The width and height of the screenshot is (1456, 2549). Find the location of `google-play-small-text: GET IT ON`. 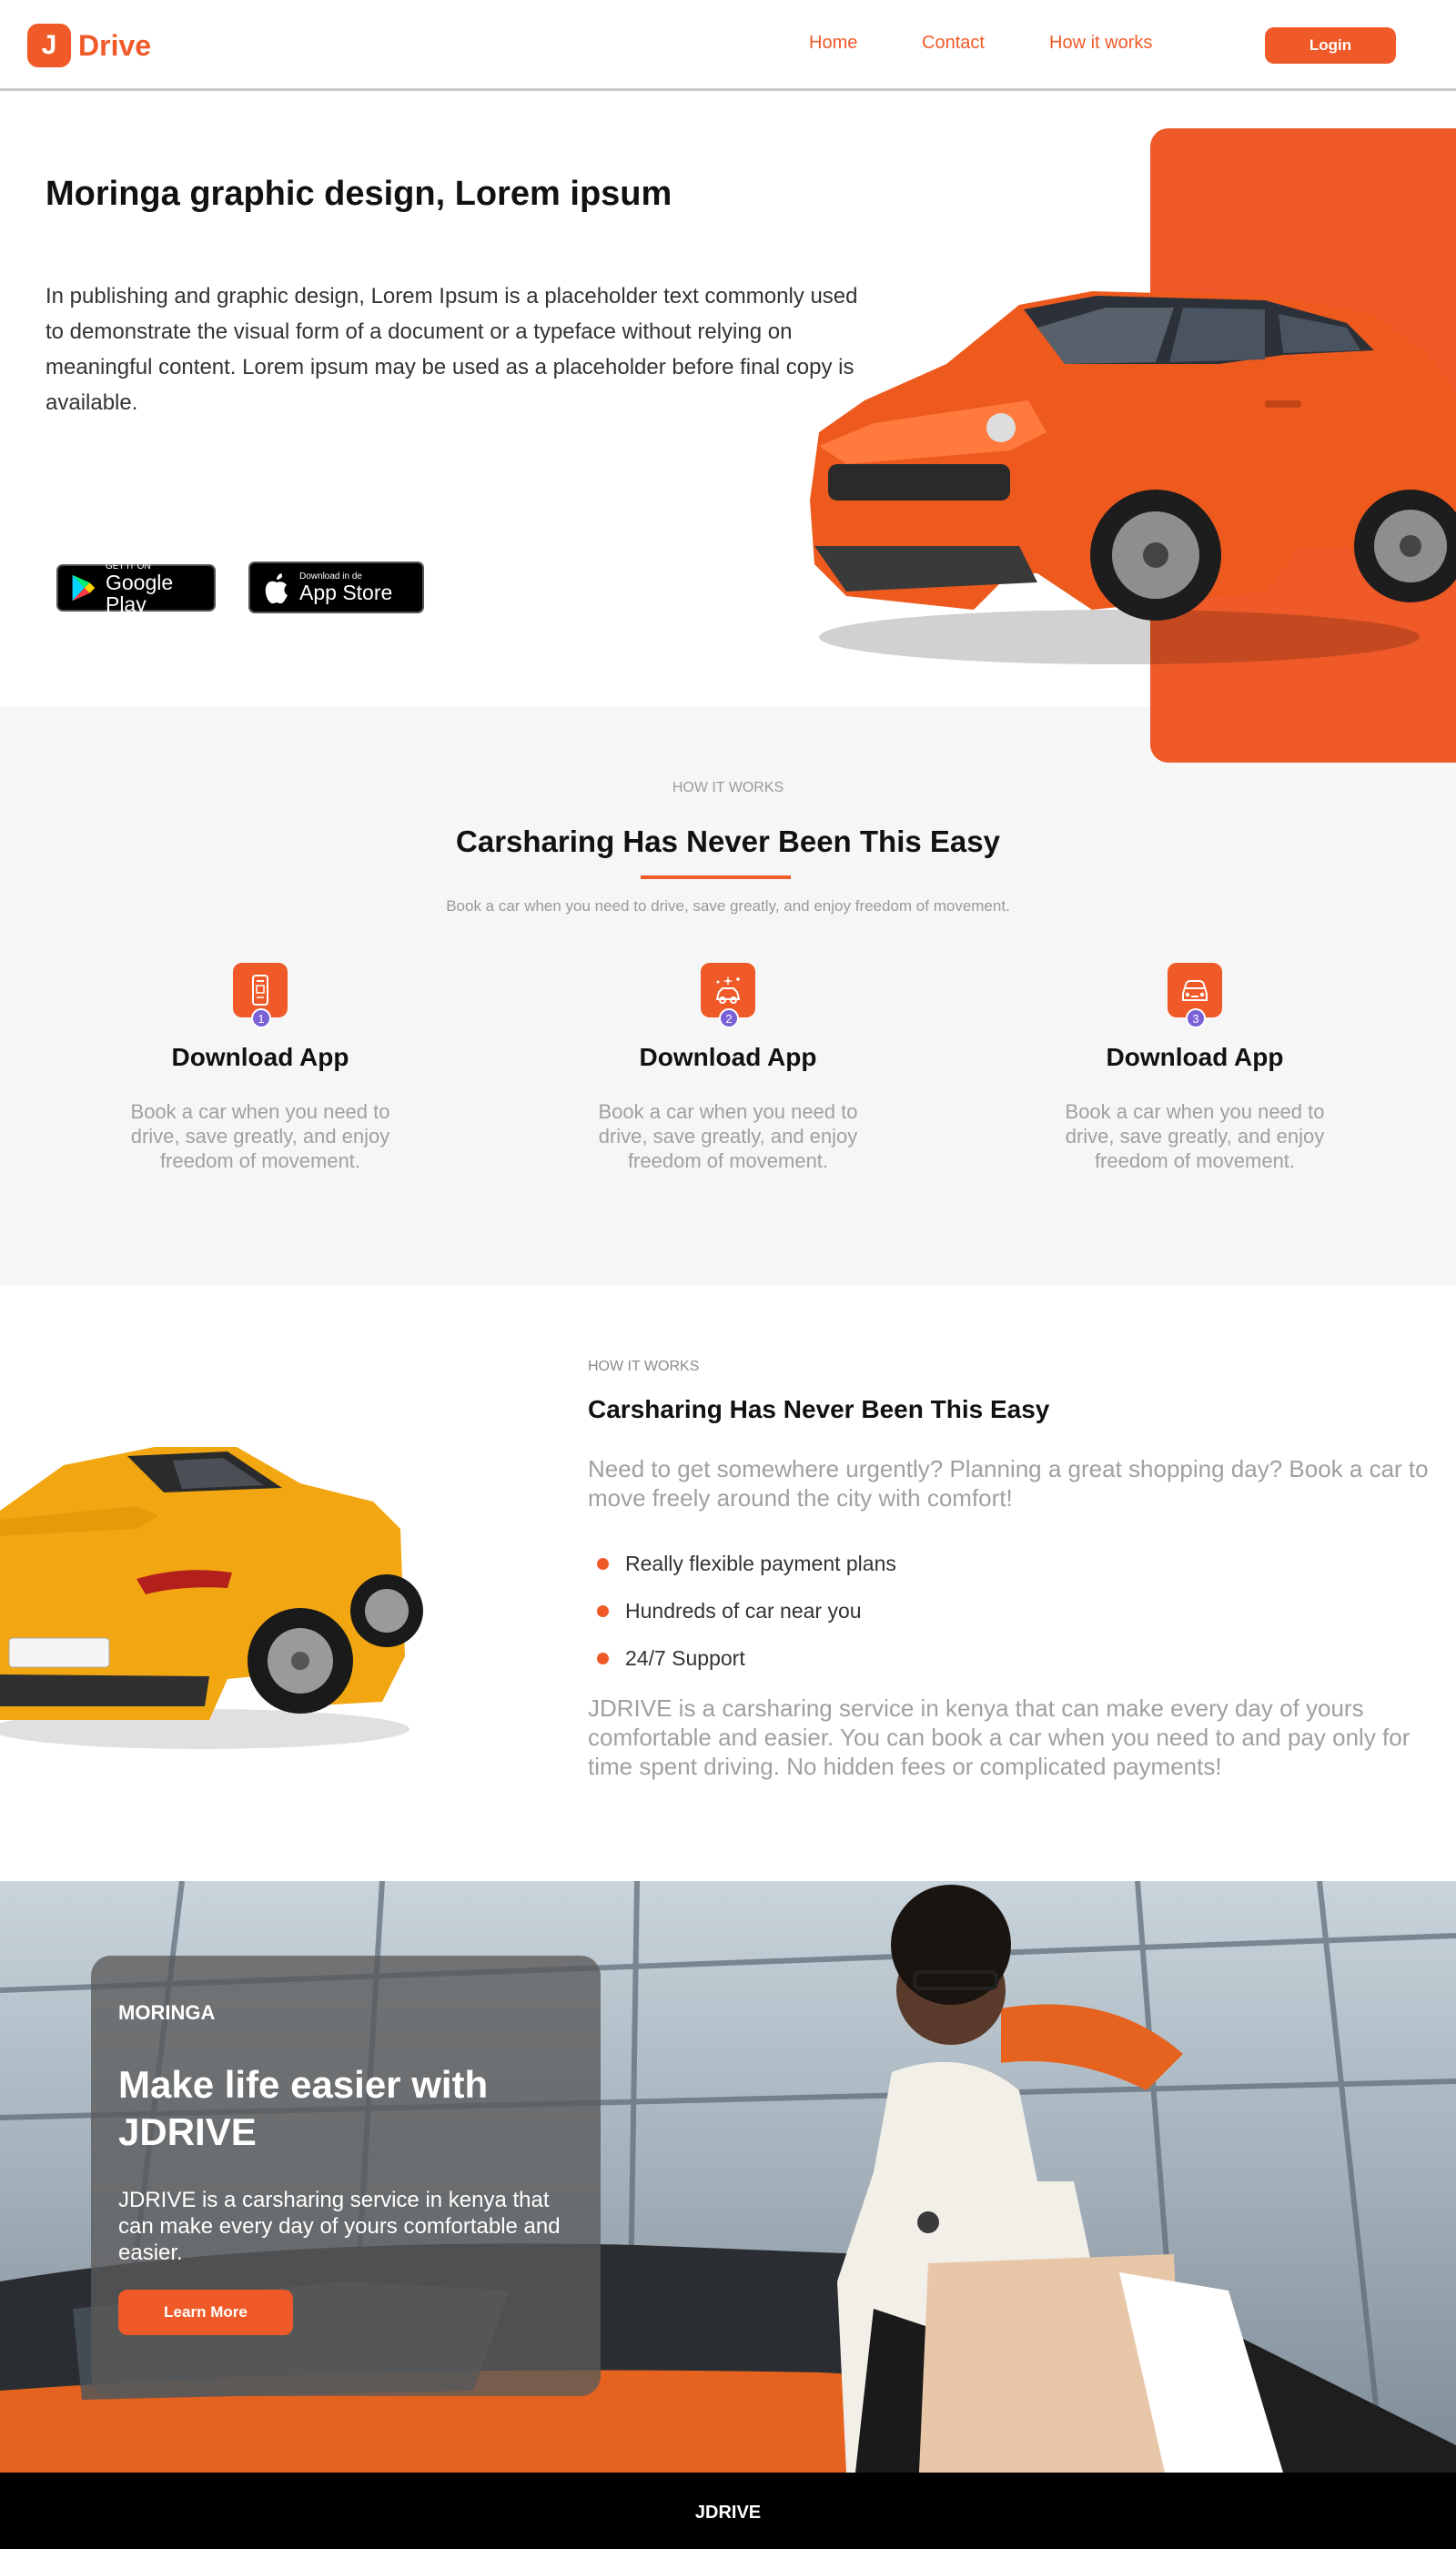

google-play-small-text: GET IT ON is located at coordinates (128, 566).